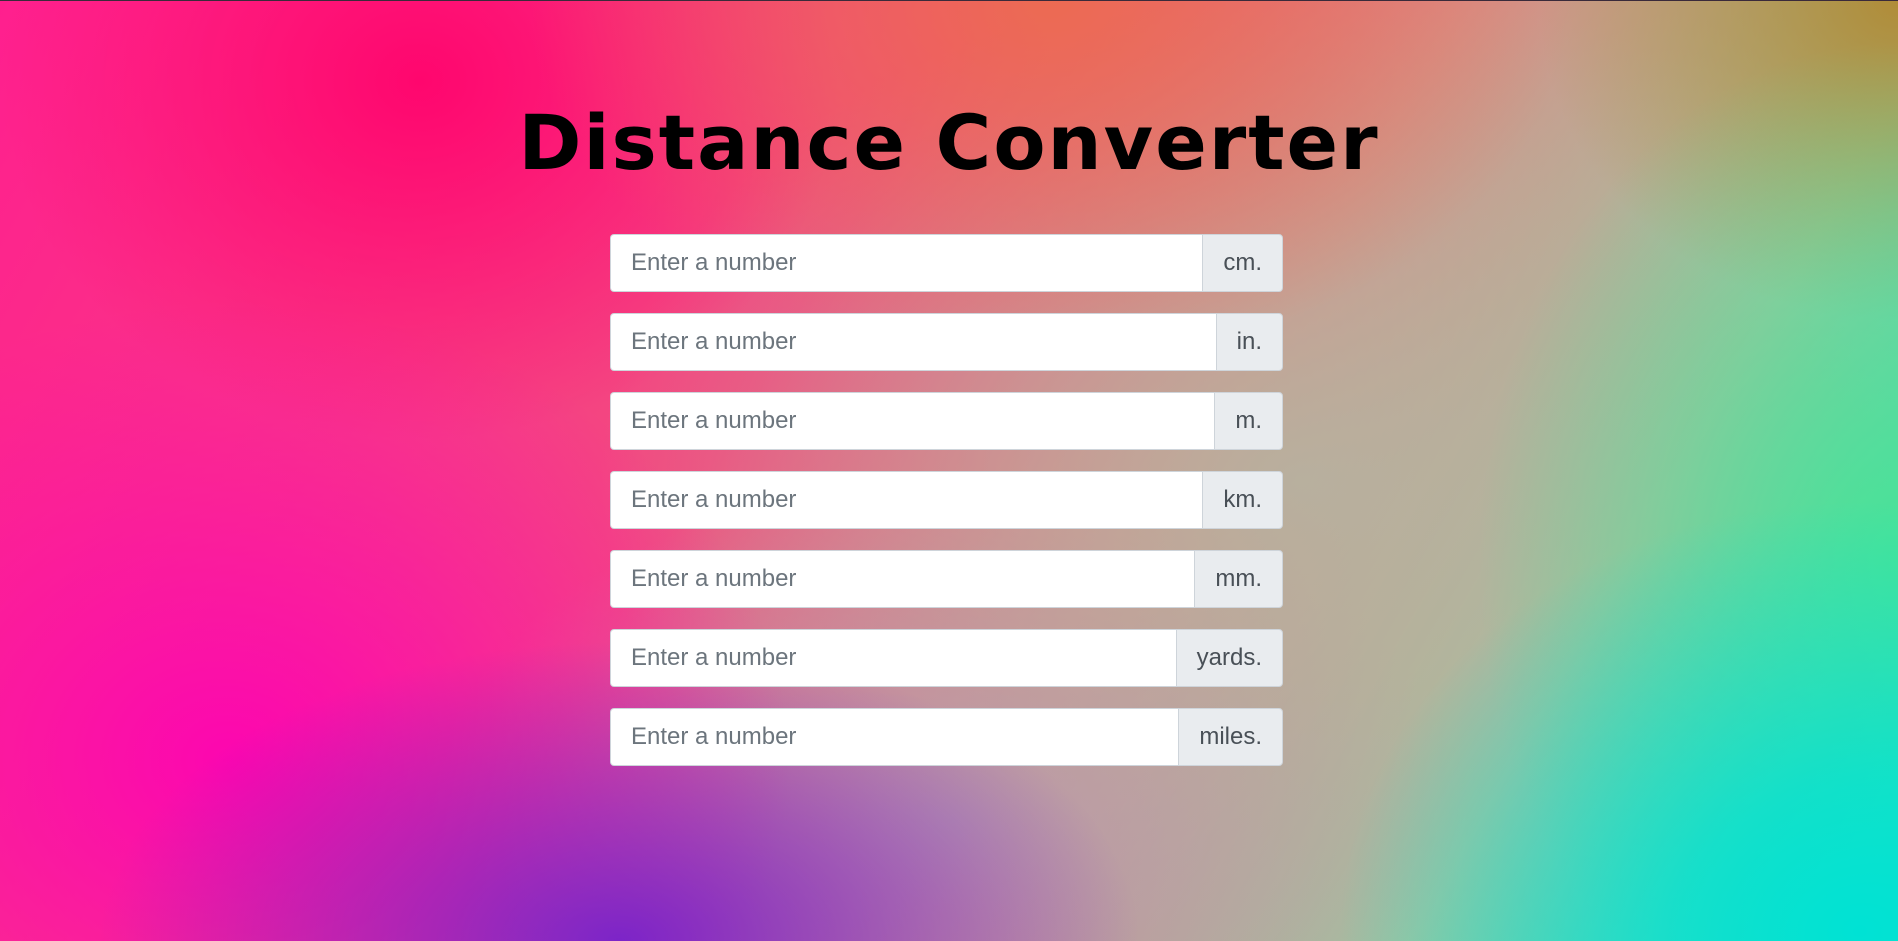 This screenshot has height=941, width=1898. Describe the element at coordinates (894, 737) in the screenshot. I see `miles-input` at that location.